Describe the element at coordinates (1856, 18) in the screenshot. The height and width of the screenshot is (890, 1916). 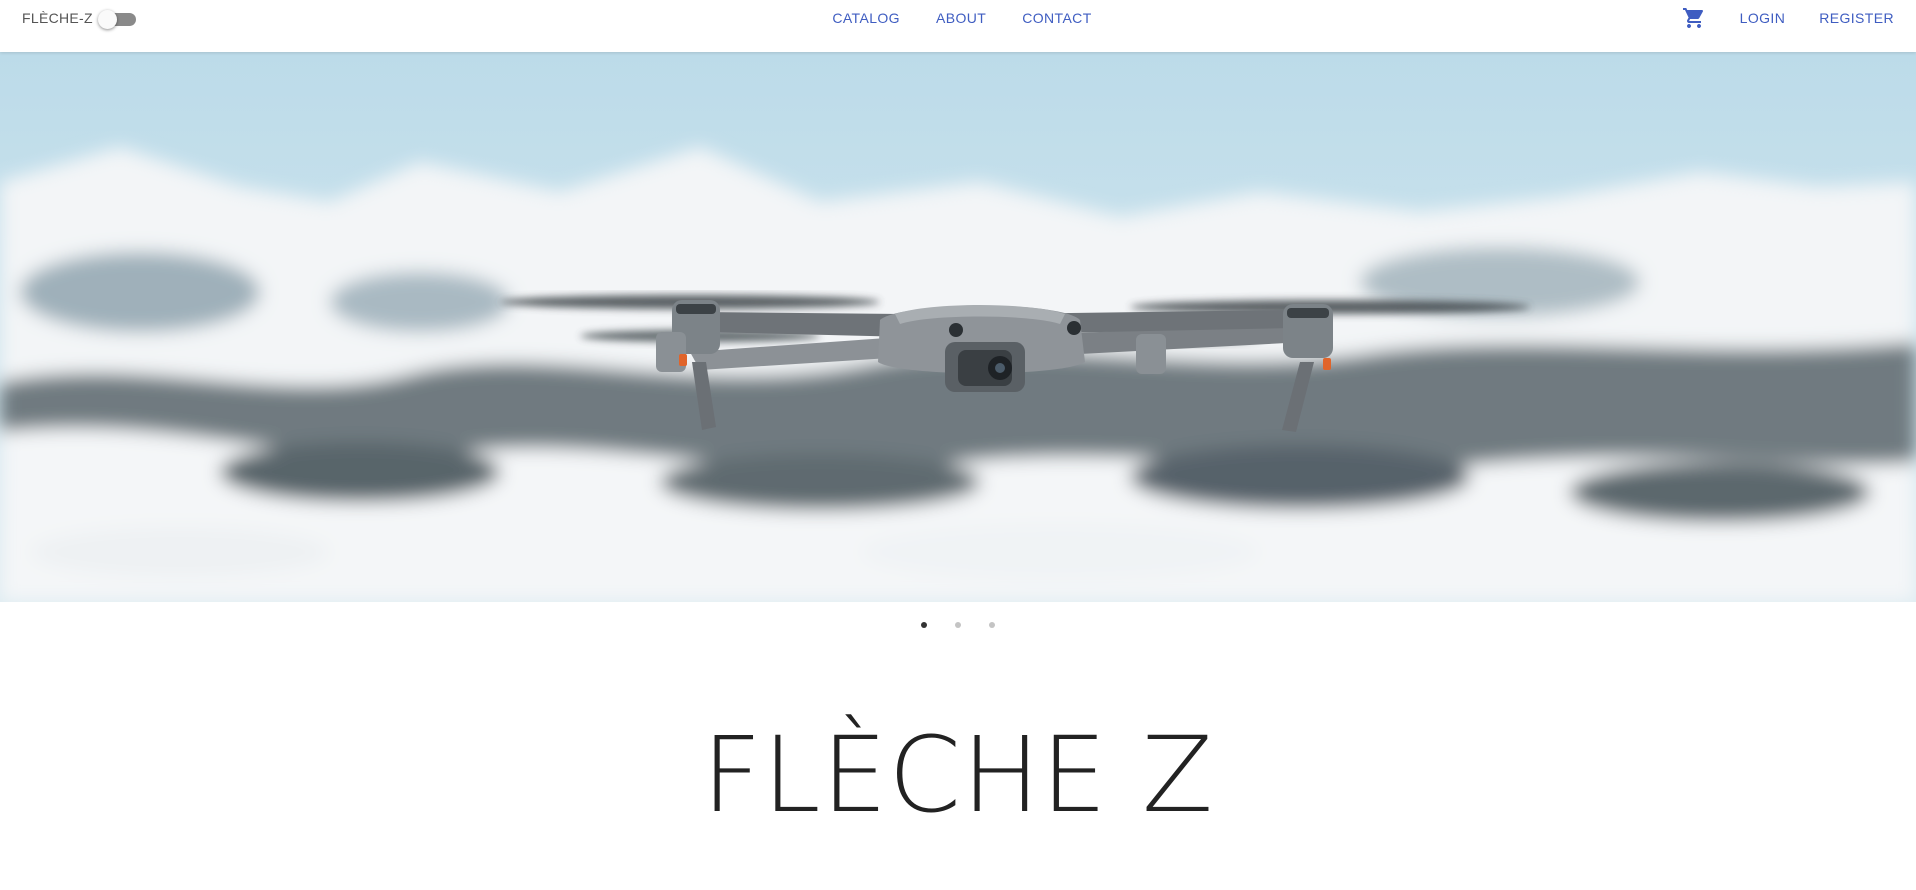
I see `register-link: REGISTER` at that location.